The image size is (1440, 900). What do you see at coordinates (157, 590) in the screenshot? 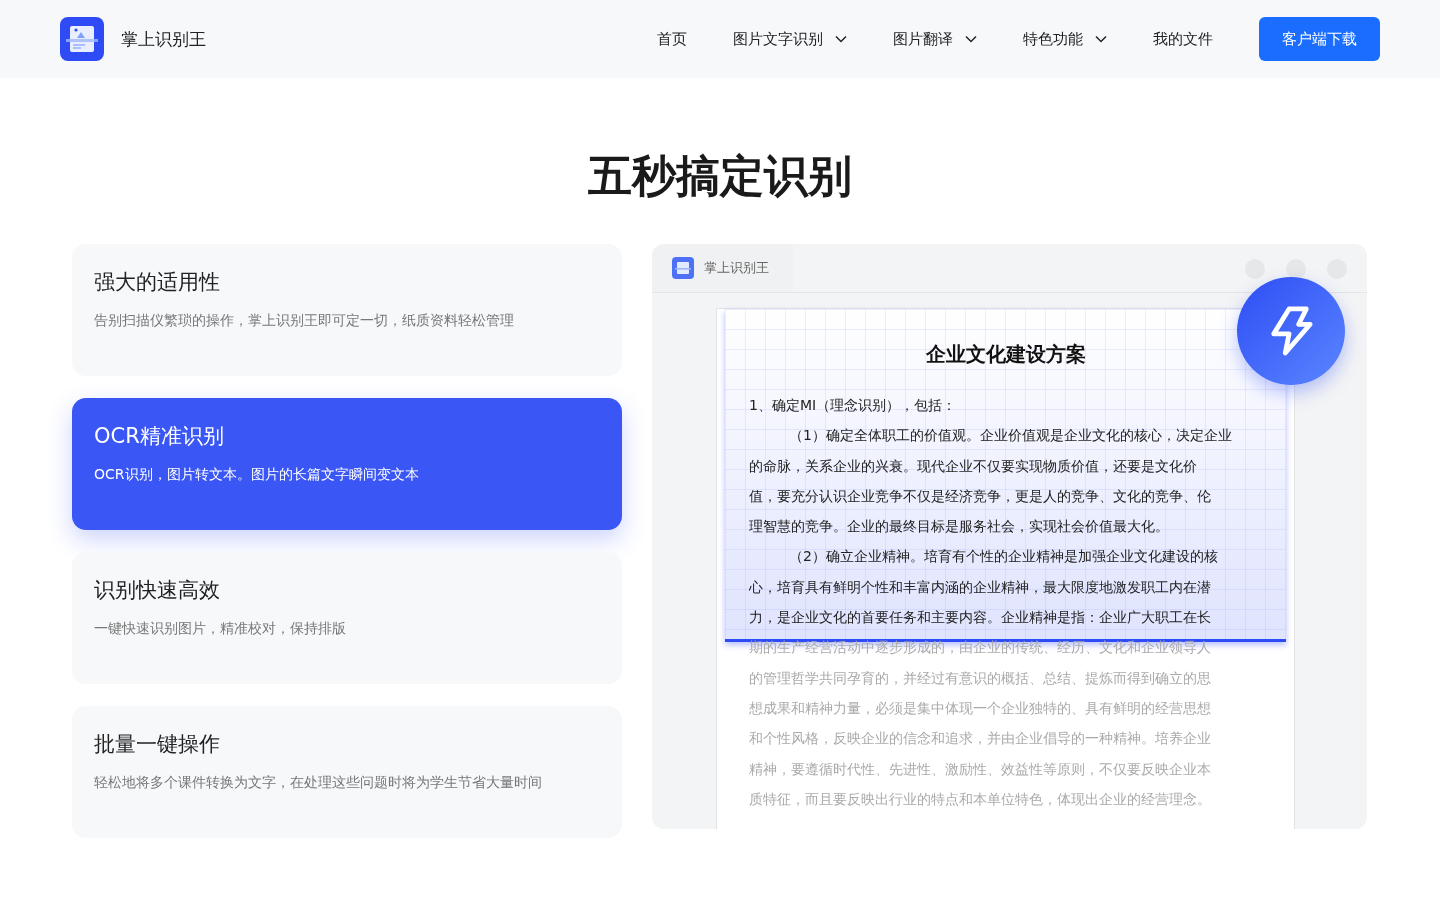
I see `feature-title: 识别快速高效` at bounding box center [157, 590].